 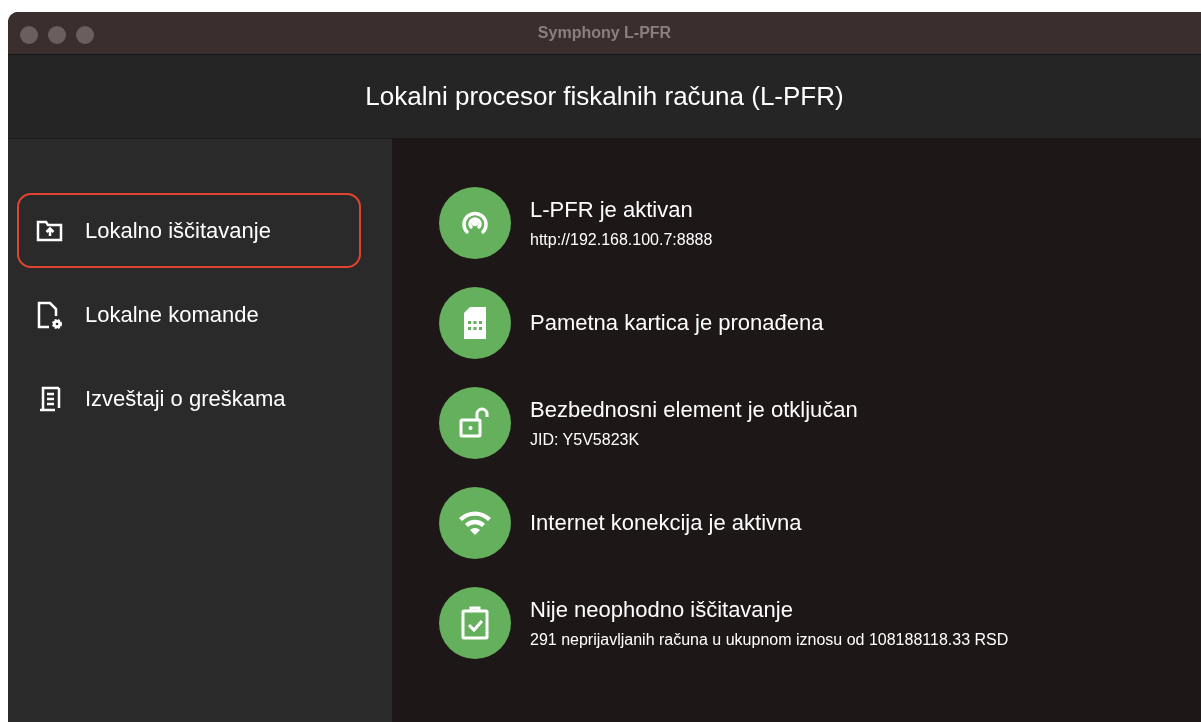 I want to click on status-title: Pametna kartica je pronađena, so click(x=677, y=323).